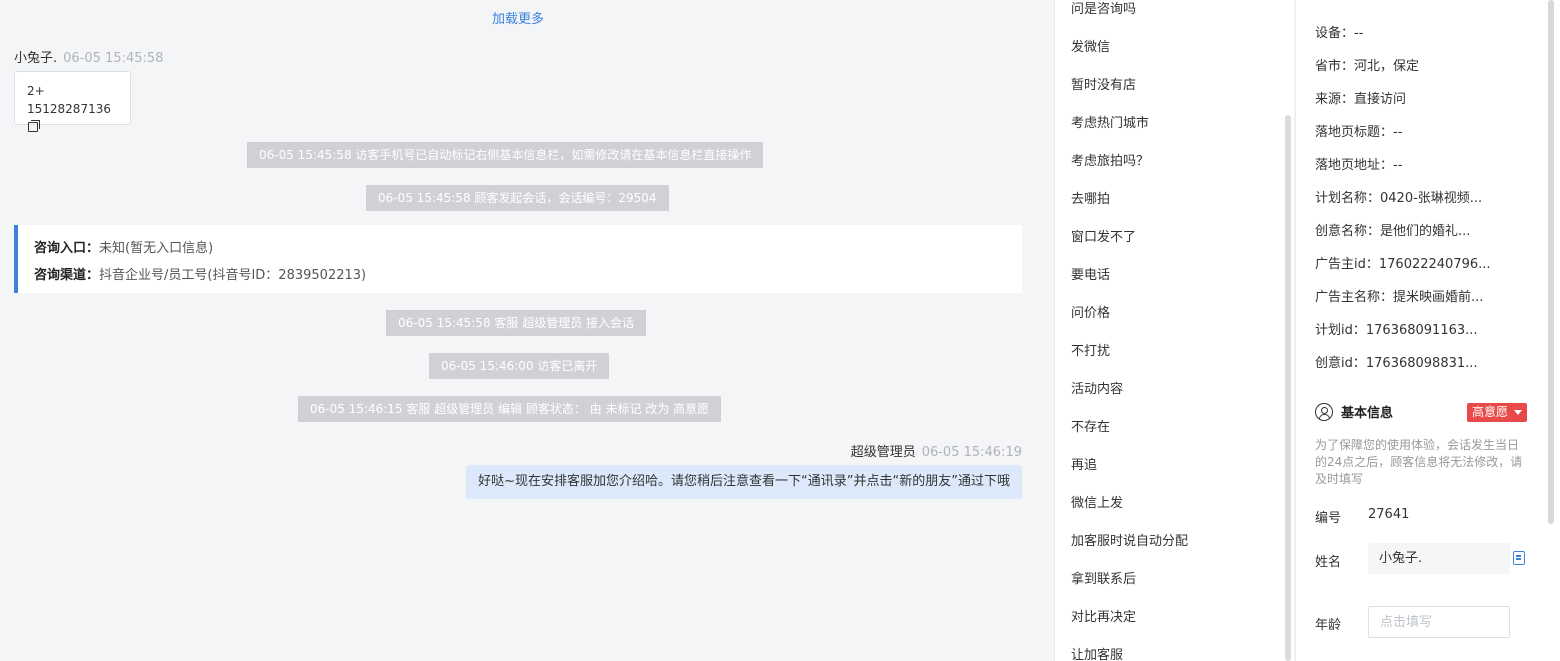  Describe the element at coordinates (1103, 8) in the screenshot. I see `quick-reply-item: 问是咨询吗` at that location.